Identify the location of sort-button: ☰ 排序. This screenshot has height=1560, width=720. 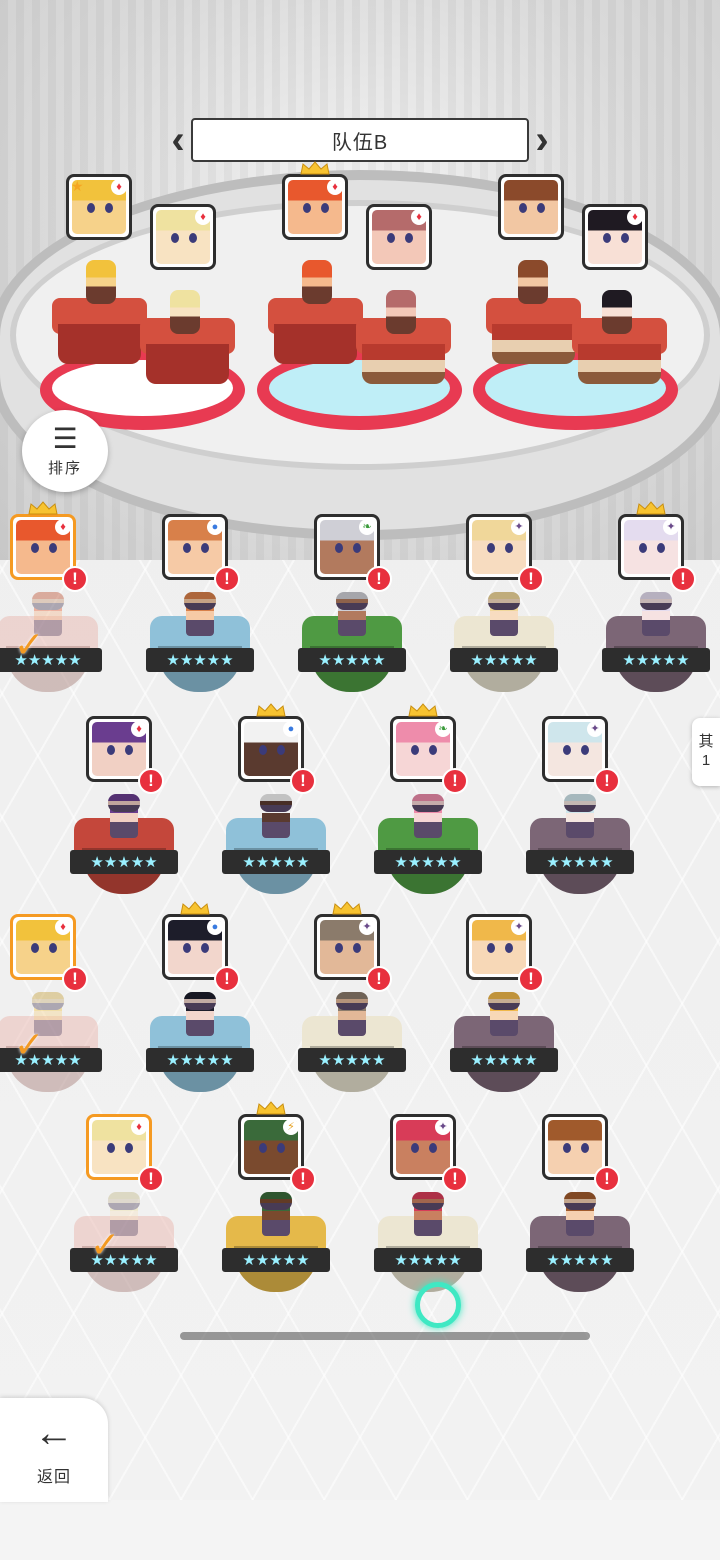
(65, 451).